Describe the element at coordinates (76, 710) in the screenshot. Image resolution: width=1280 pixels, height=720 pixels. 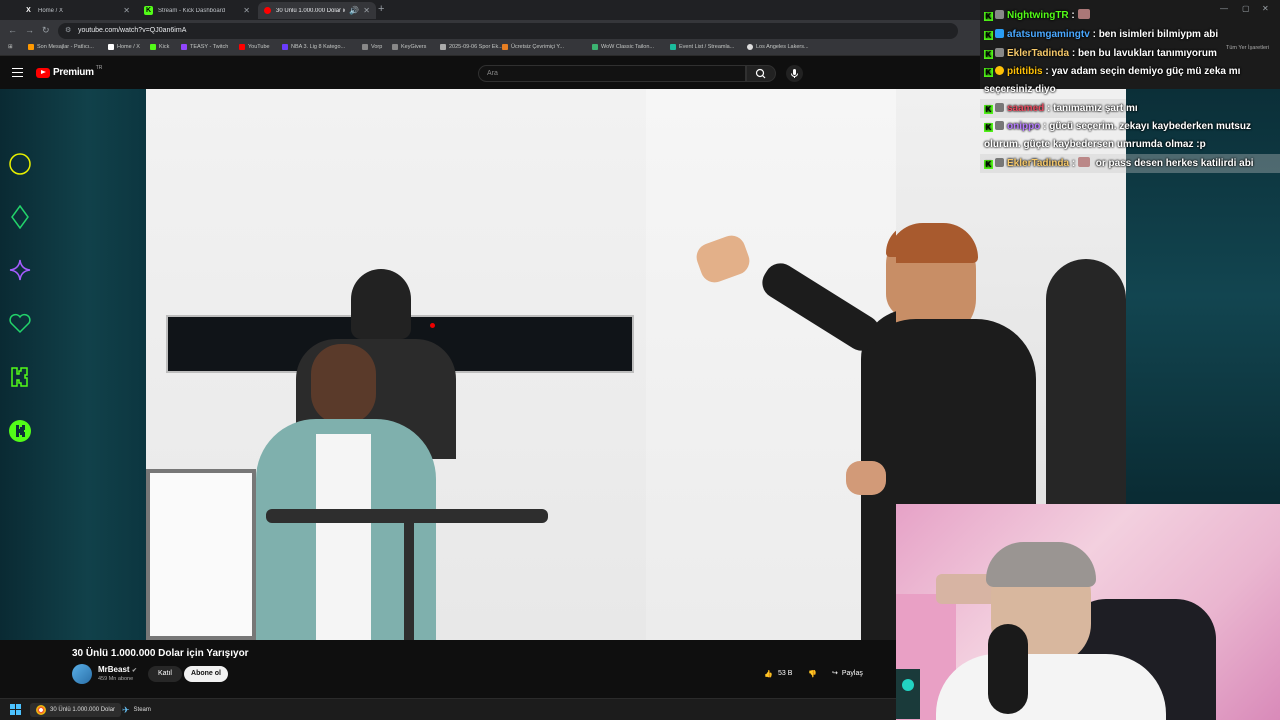
I see `taskbar-item-browser: 30 Ünlü 1.000.000 Dolar` at that location.